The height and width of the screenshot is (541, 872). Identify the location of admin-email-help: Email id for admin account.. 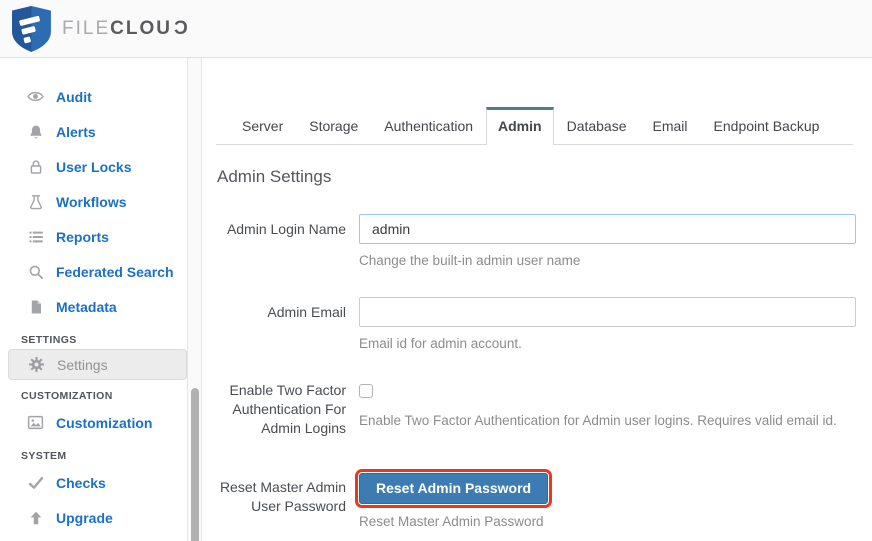
(440, 343).